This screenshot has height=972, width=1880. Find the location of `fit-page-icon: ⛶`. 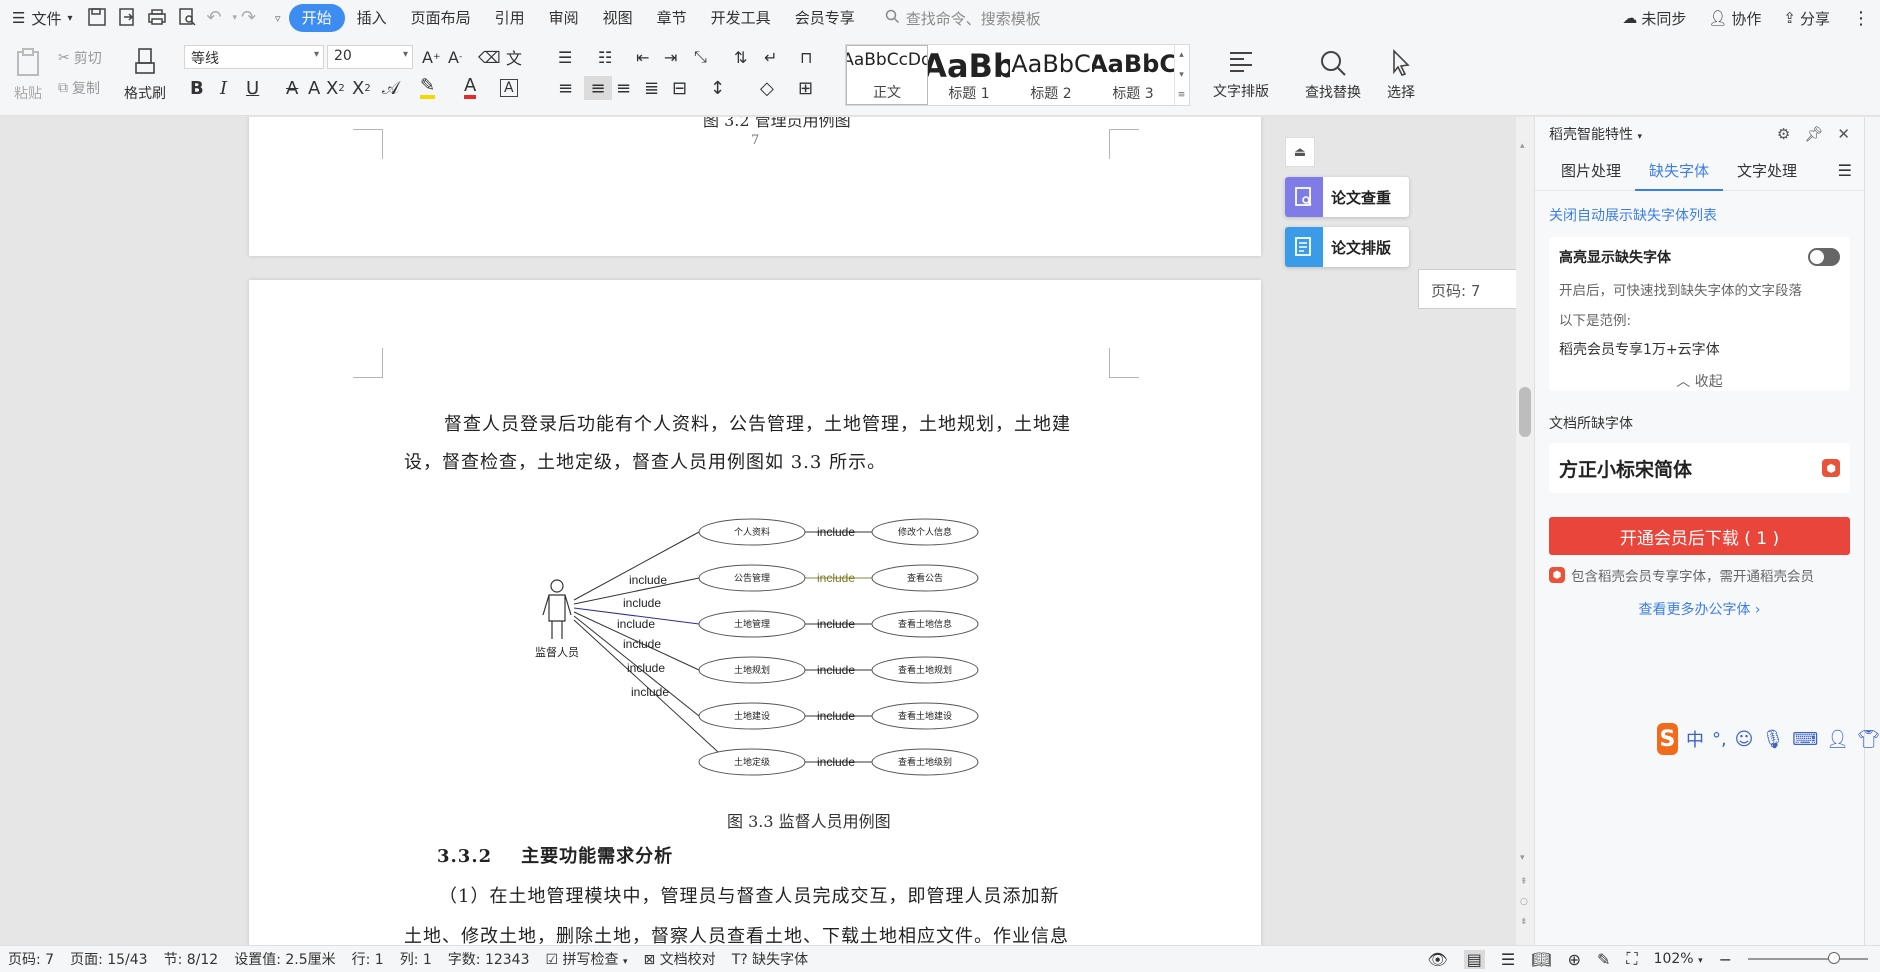

fit-page-icon: ⛶ is located at coordinates (1631, 959).